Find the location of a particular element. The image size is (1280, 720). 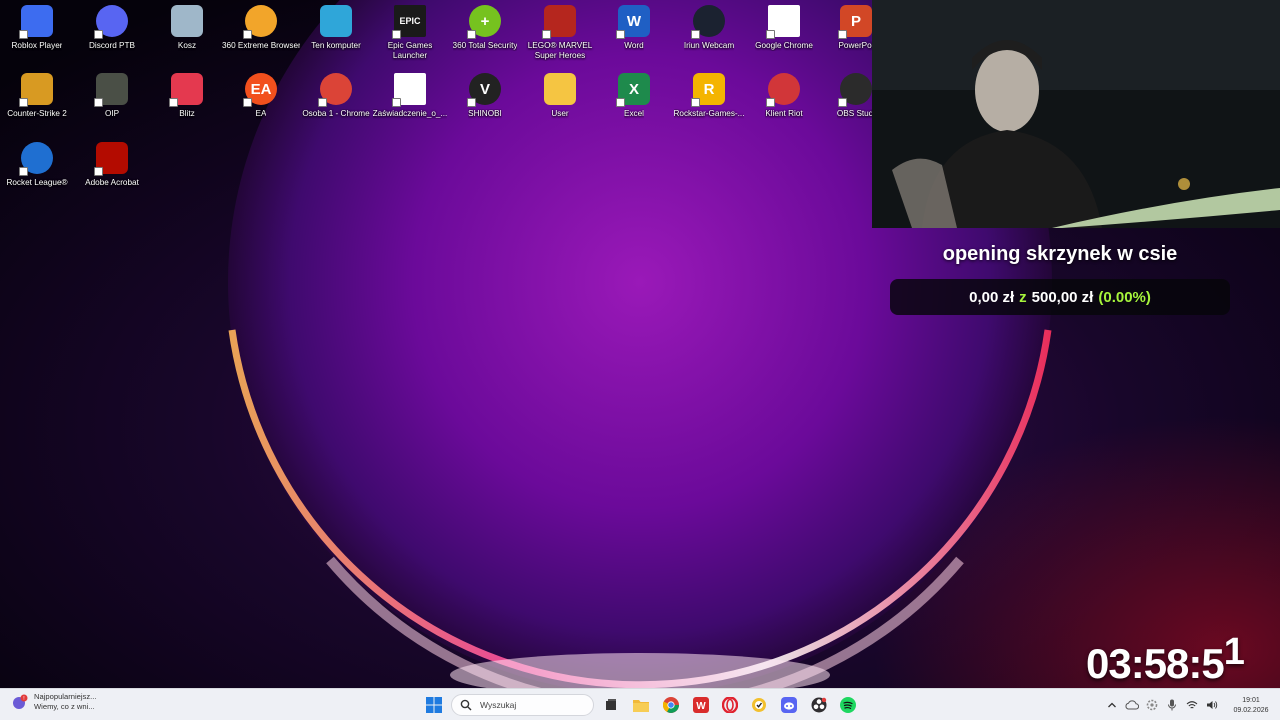

recycle-bin-icon is located at coordinates (187, 21).